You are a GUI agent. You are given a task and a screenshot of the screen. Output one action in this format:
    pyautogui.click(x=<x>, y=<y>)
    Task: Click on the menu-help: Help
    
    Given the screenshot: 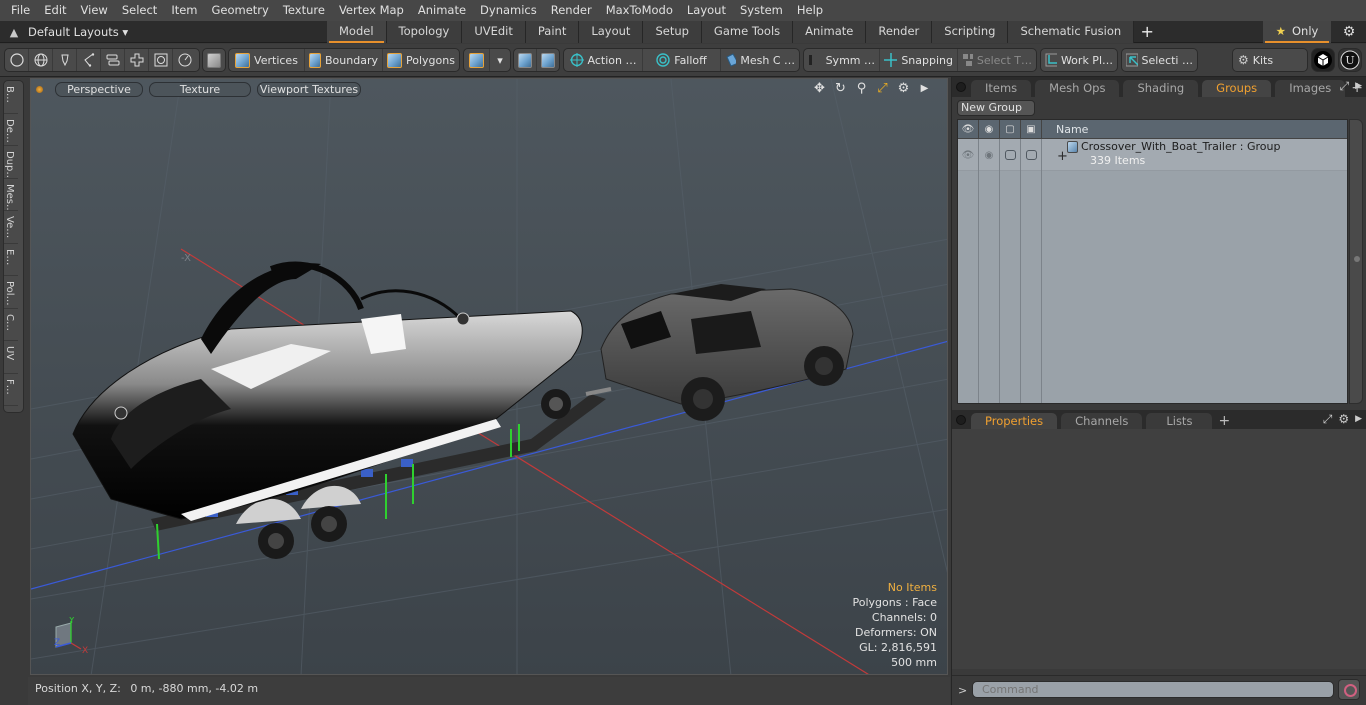 What is the action you would take?
    pyautogui.click(x=810, y=10)
    